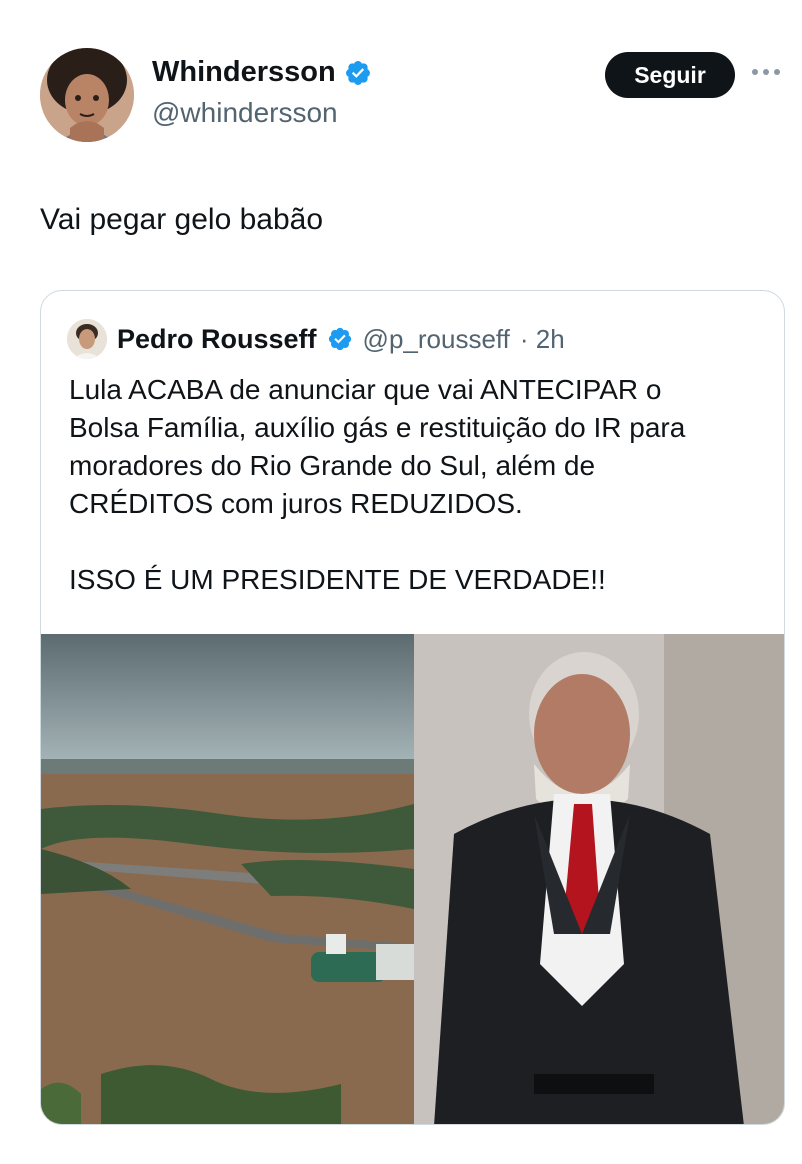 The image size is (802, 1164). Describe the element at coordinates (244, 72) in the screenshot. I see `author-name: Whindersson` at that location.